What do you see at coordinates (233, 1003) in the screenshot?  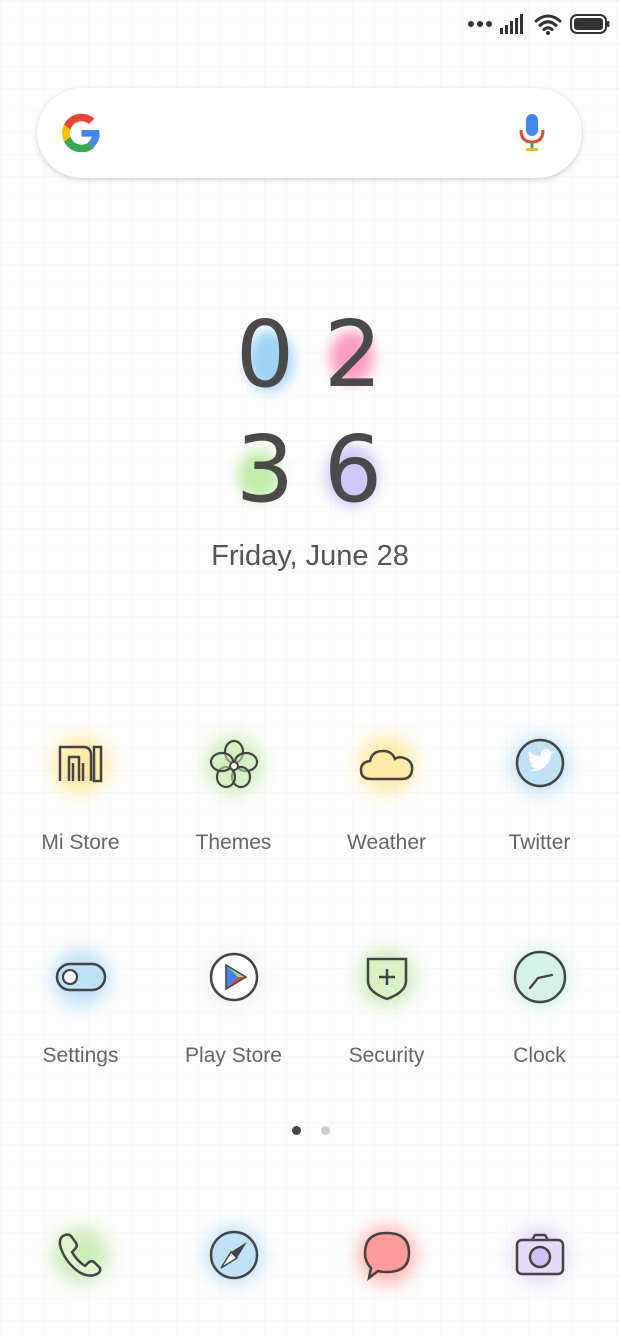 I see `app-play-store: Play Store` at bounding box center [233, 1003].